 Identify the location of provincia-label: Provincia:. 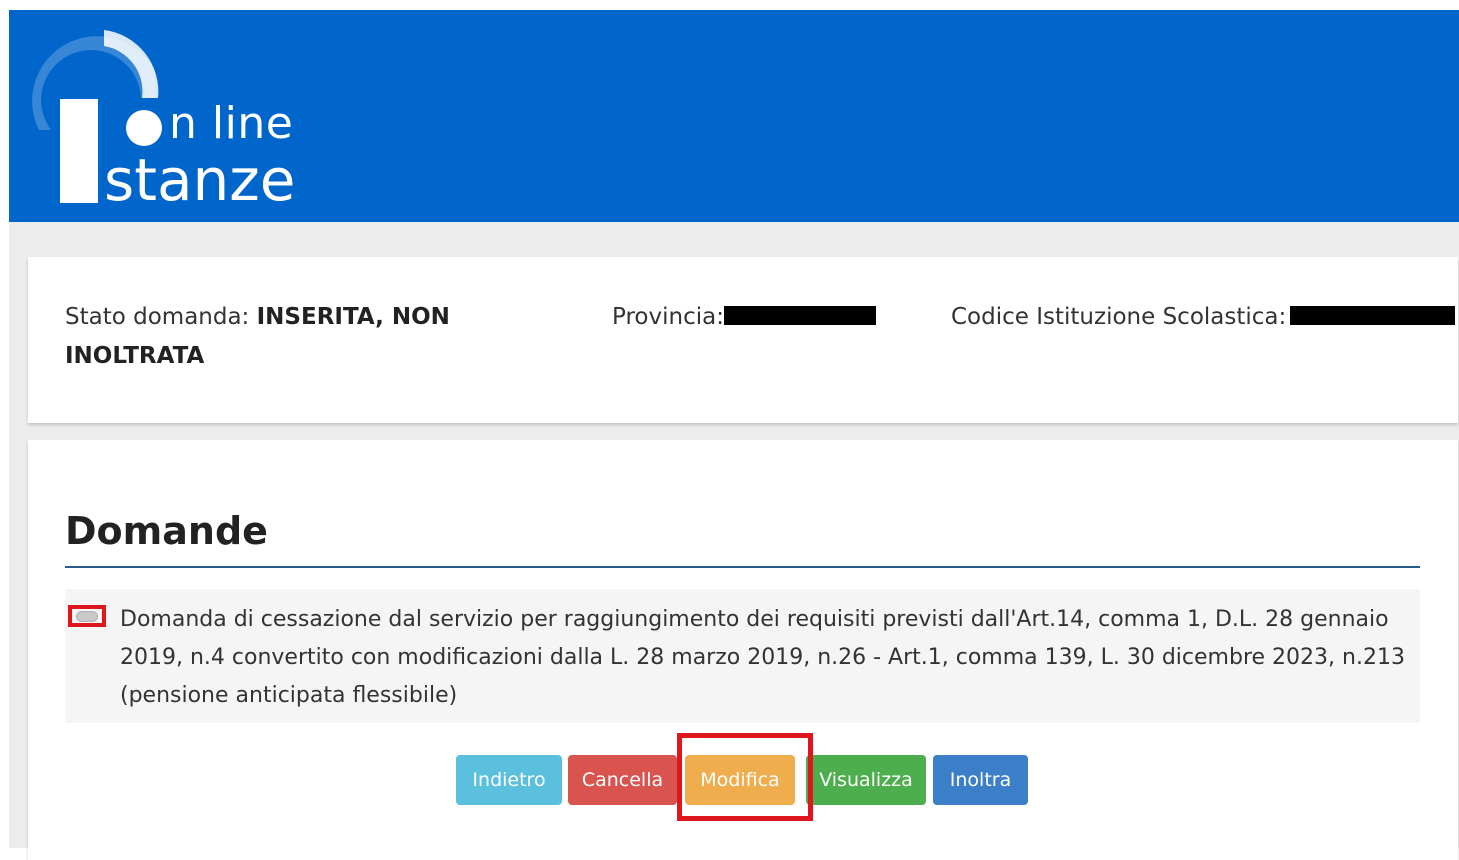
(668, 317).